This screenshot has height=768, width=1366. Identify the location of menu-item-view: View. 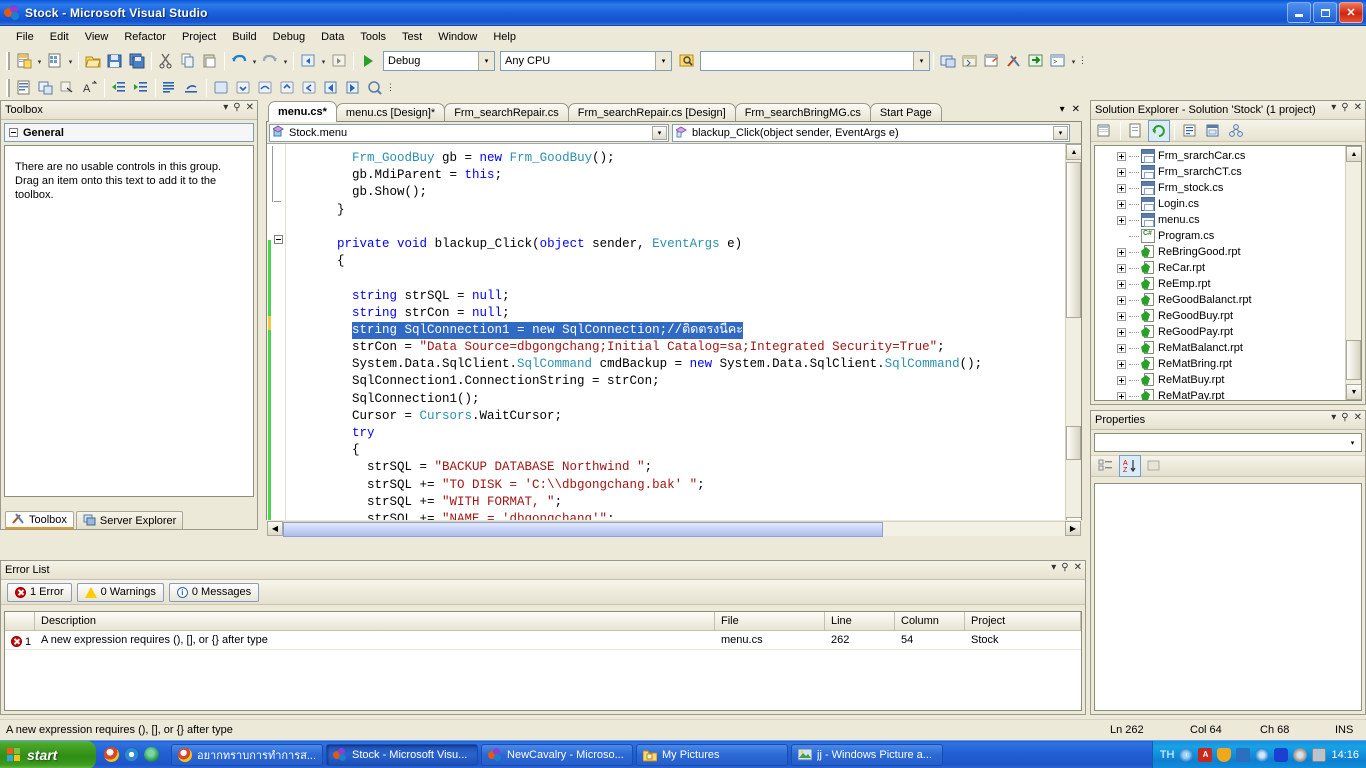
(97, 37).